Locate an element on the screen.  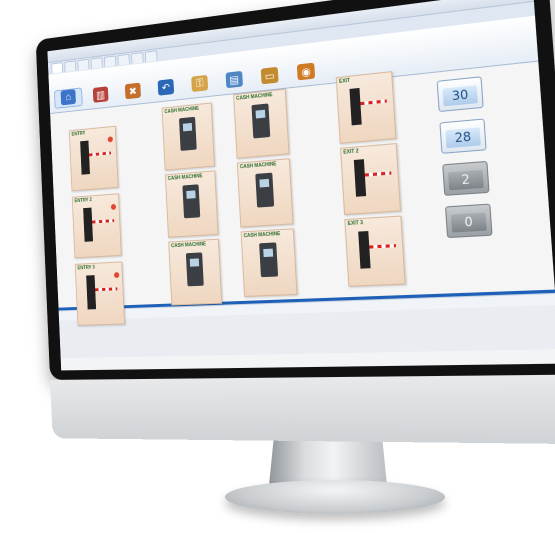
card-title: EXIT 3 is located at coordinates (355, 223).